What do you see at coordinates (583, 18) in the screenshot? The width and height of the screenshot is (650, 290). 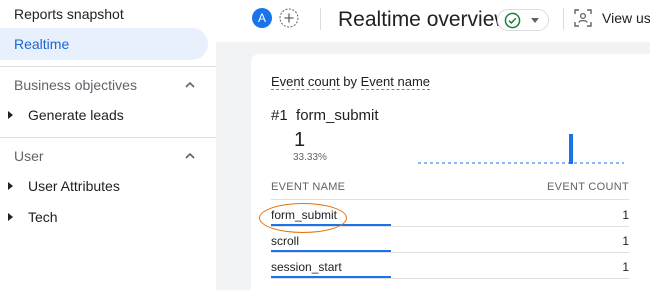 I see `user-snapshot-icon` at bounding box center [583, 18].